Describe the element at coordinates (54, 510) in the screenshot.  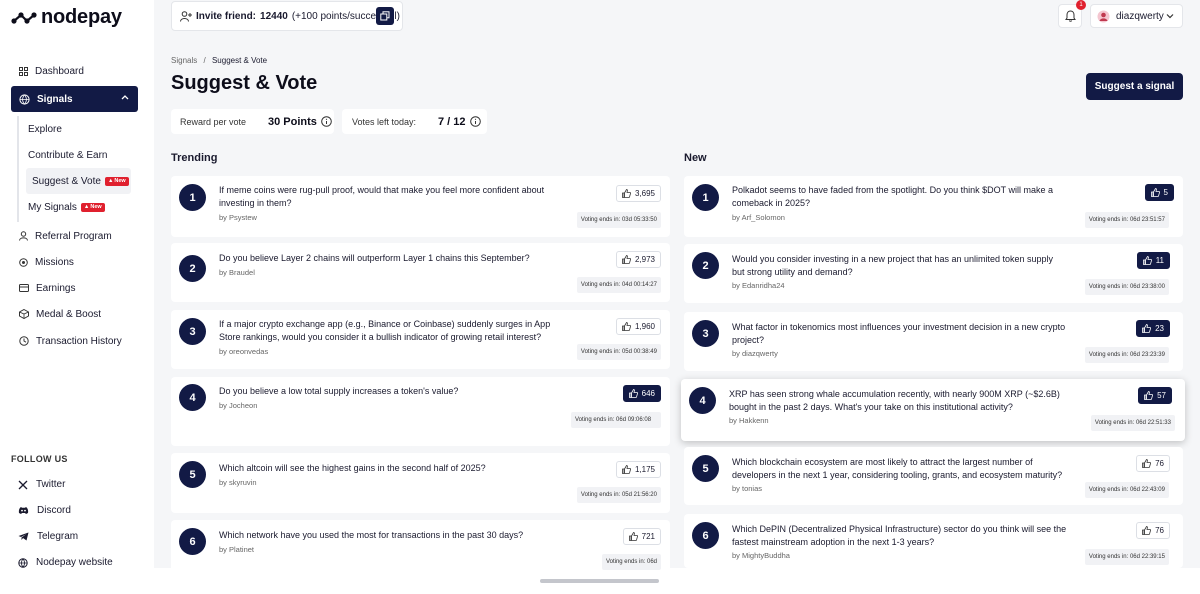
I see `social-label: Discord` at that location.